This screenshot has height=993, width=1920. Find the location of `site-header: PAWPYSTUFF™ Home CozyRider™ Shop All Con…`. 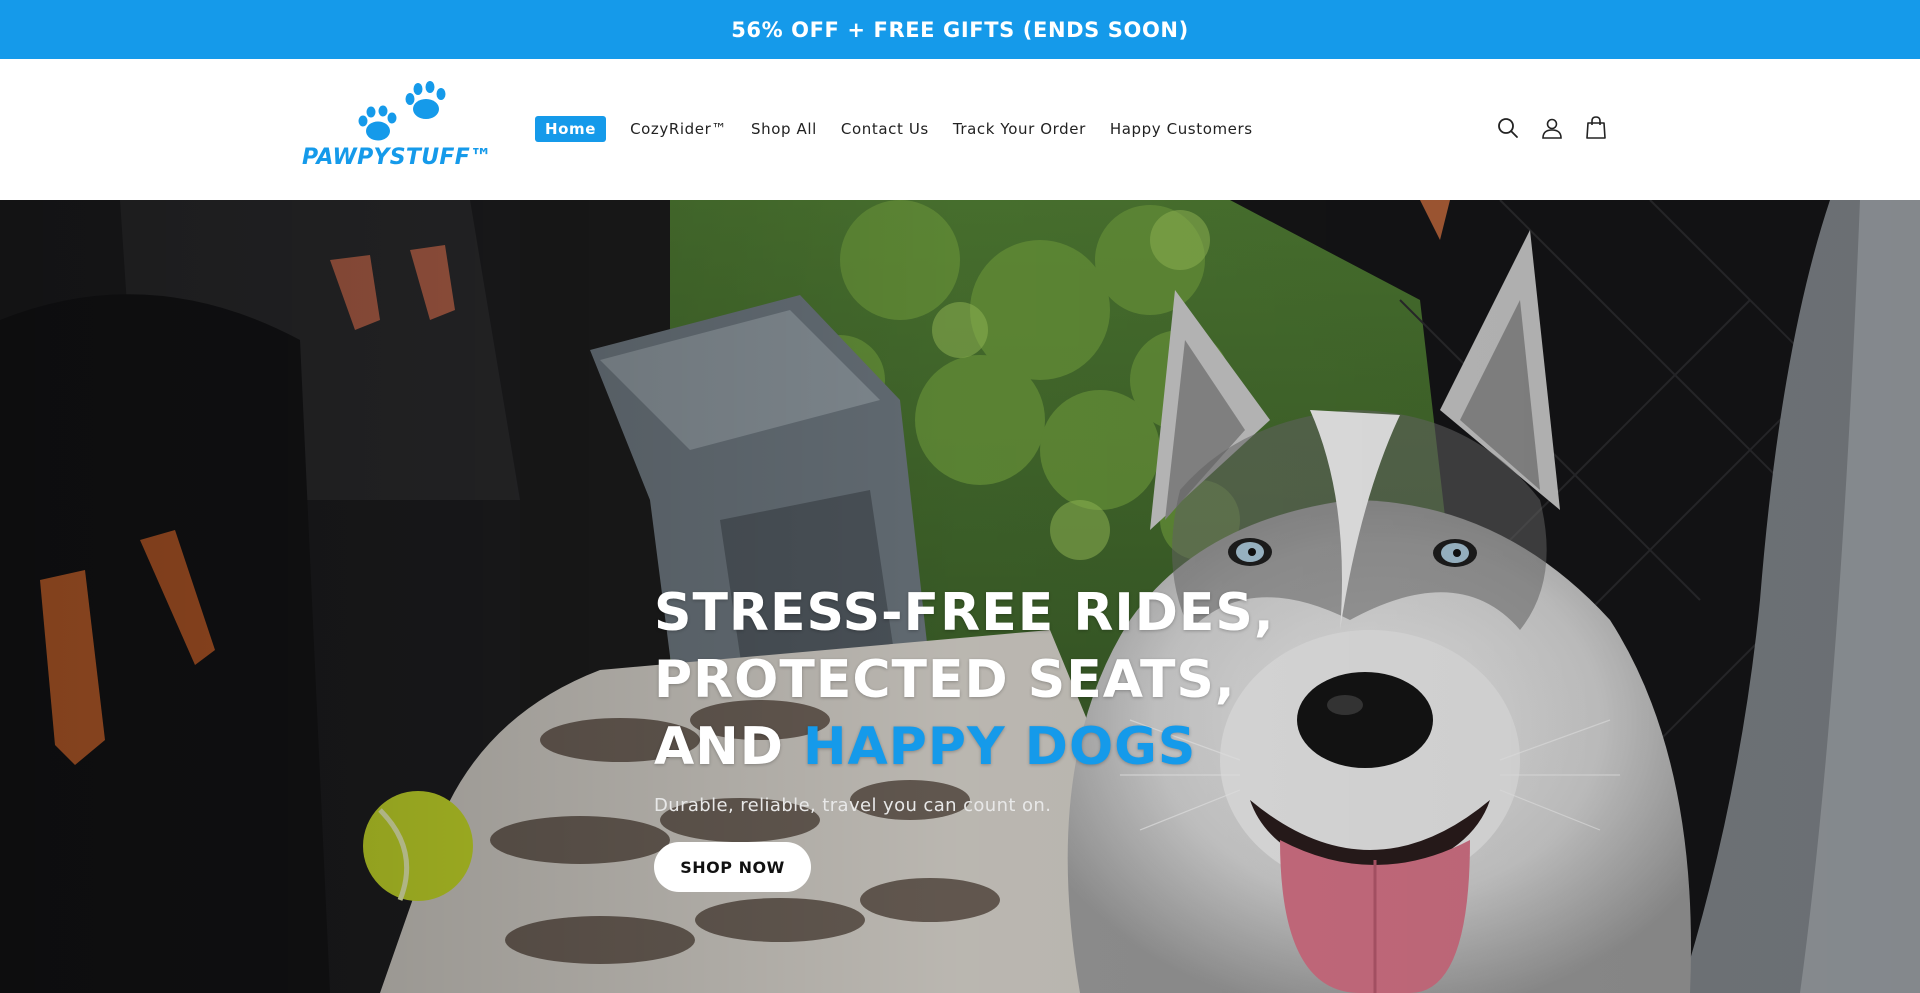

site-header: PAWPYSTUFF™ Home CozyRider™ Shop All Con… is located at coordinates (960, 129).